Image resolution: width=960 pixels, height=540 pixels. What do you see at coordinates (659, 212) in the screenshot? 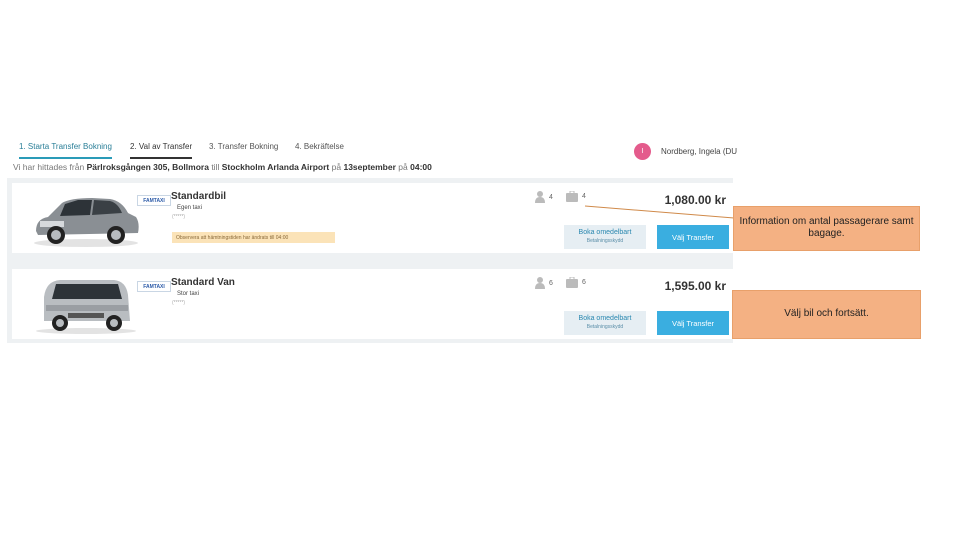
I see `callout-leader-line` at bounding box center [659, 212].